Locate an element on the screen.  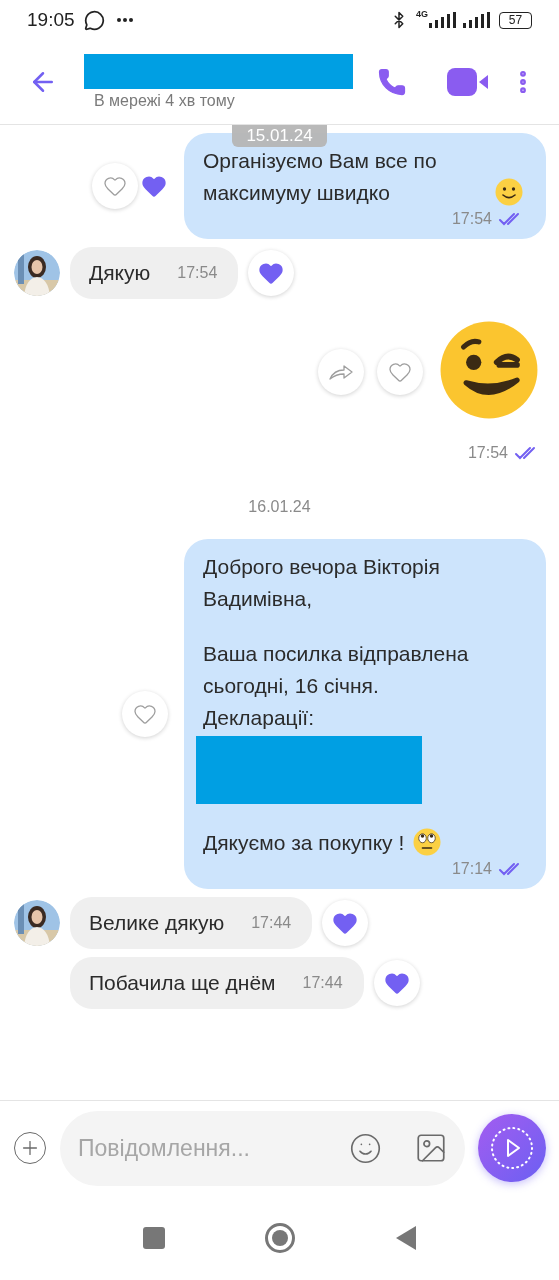
message-time: 17:14 is located at coordinates (471, 869).